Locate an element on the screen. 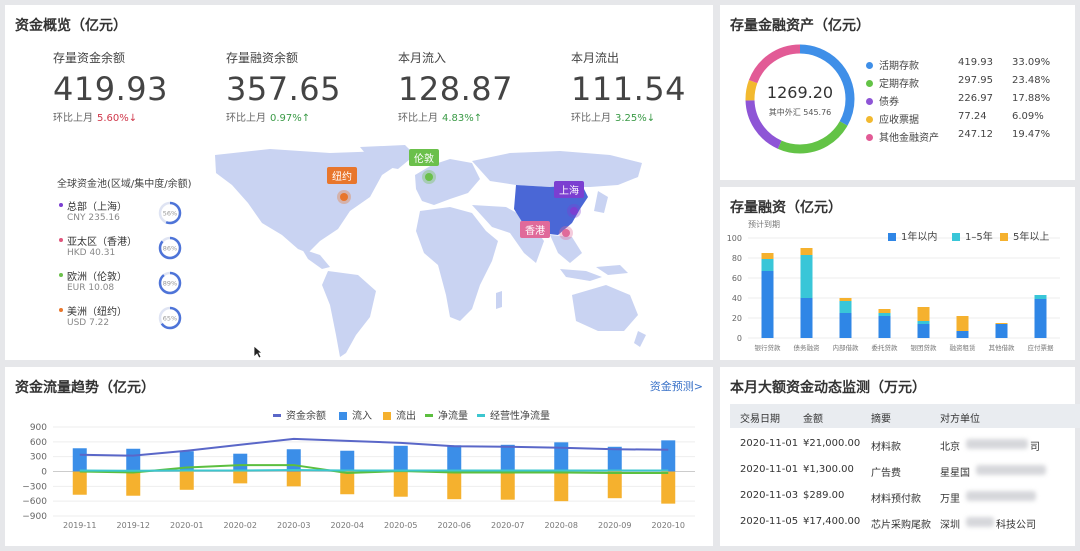 This screenshot has height=551, width=1080. trend-legend-item: 经营性净流量 is located at coordinates (513, 414).